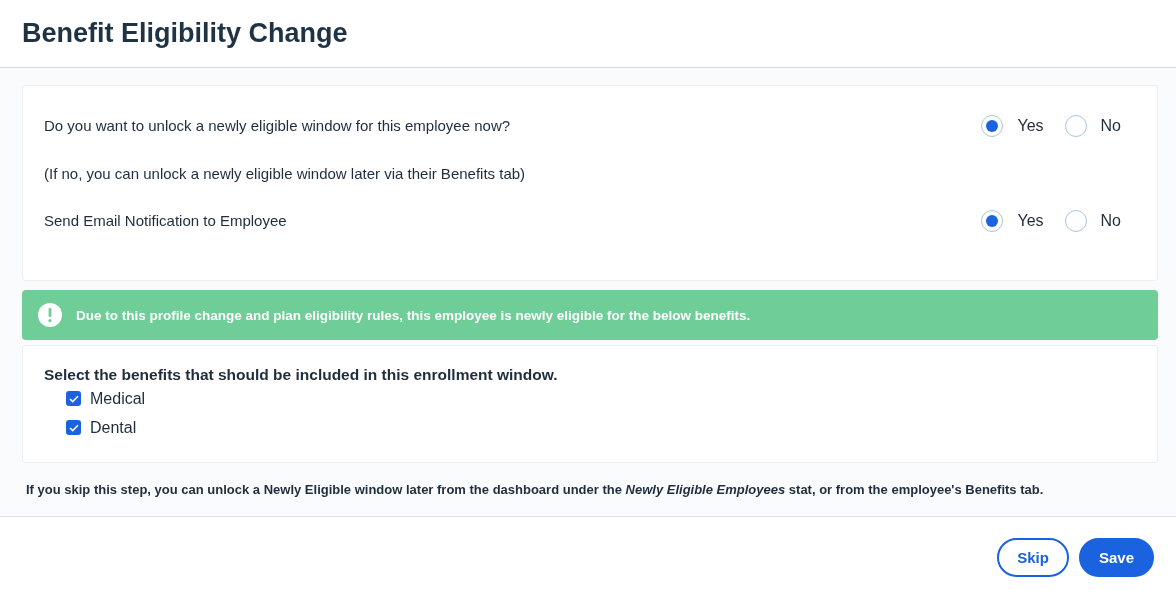  Describe the element at coordinates (1116, 557) in the screenshot. I see `save-button: Save` at that location.